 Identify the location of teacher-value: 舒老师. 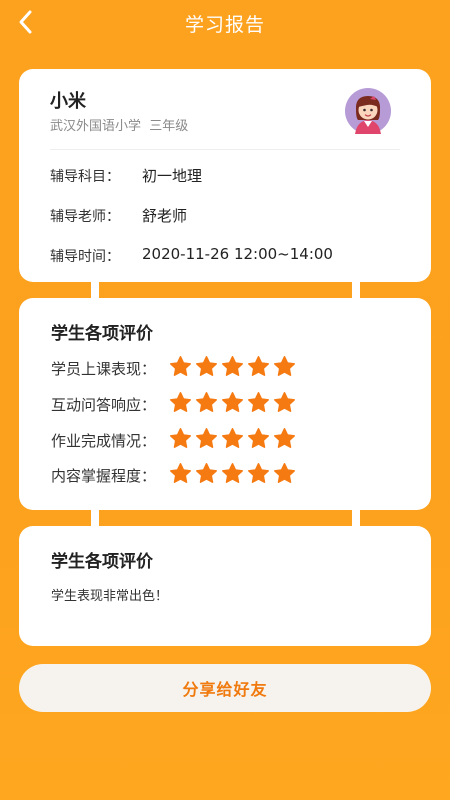
(165, 216).